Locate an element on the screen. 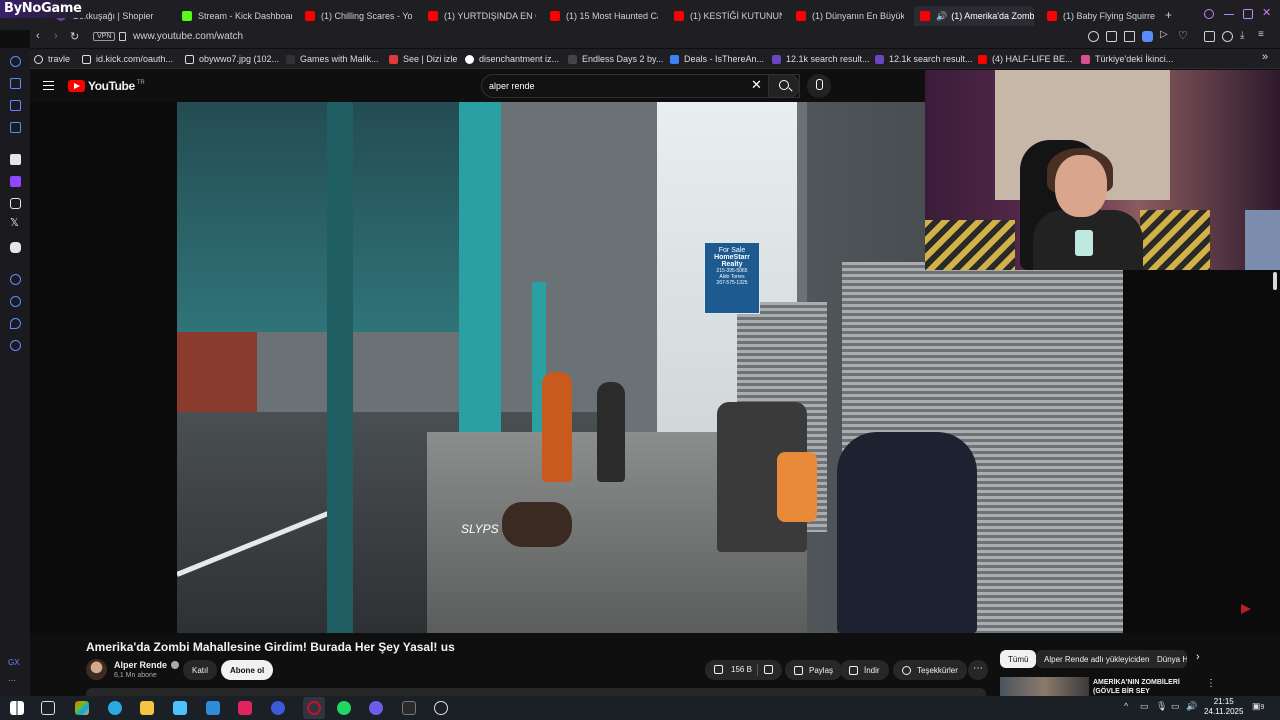  download-button: İndir is located at coordinates (864, 670).